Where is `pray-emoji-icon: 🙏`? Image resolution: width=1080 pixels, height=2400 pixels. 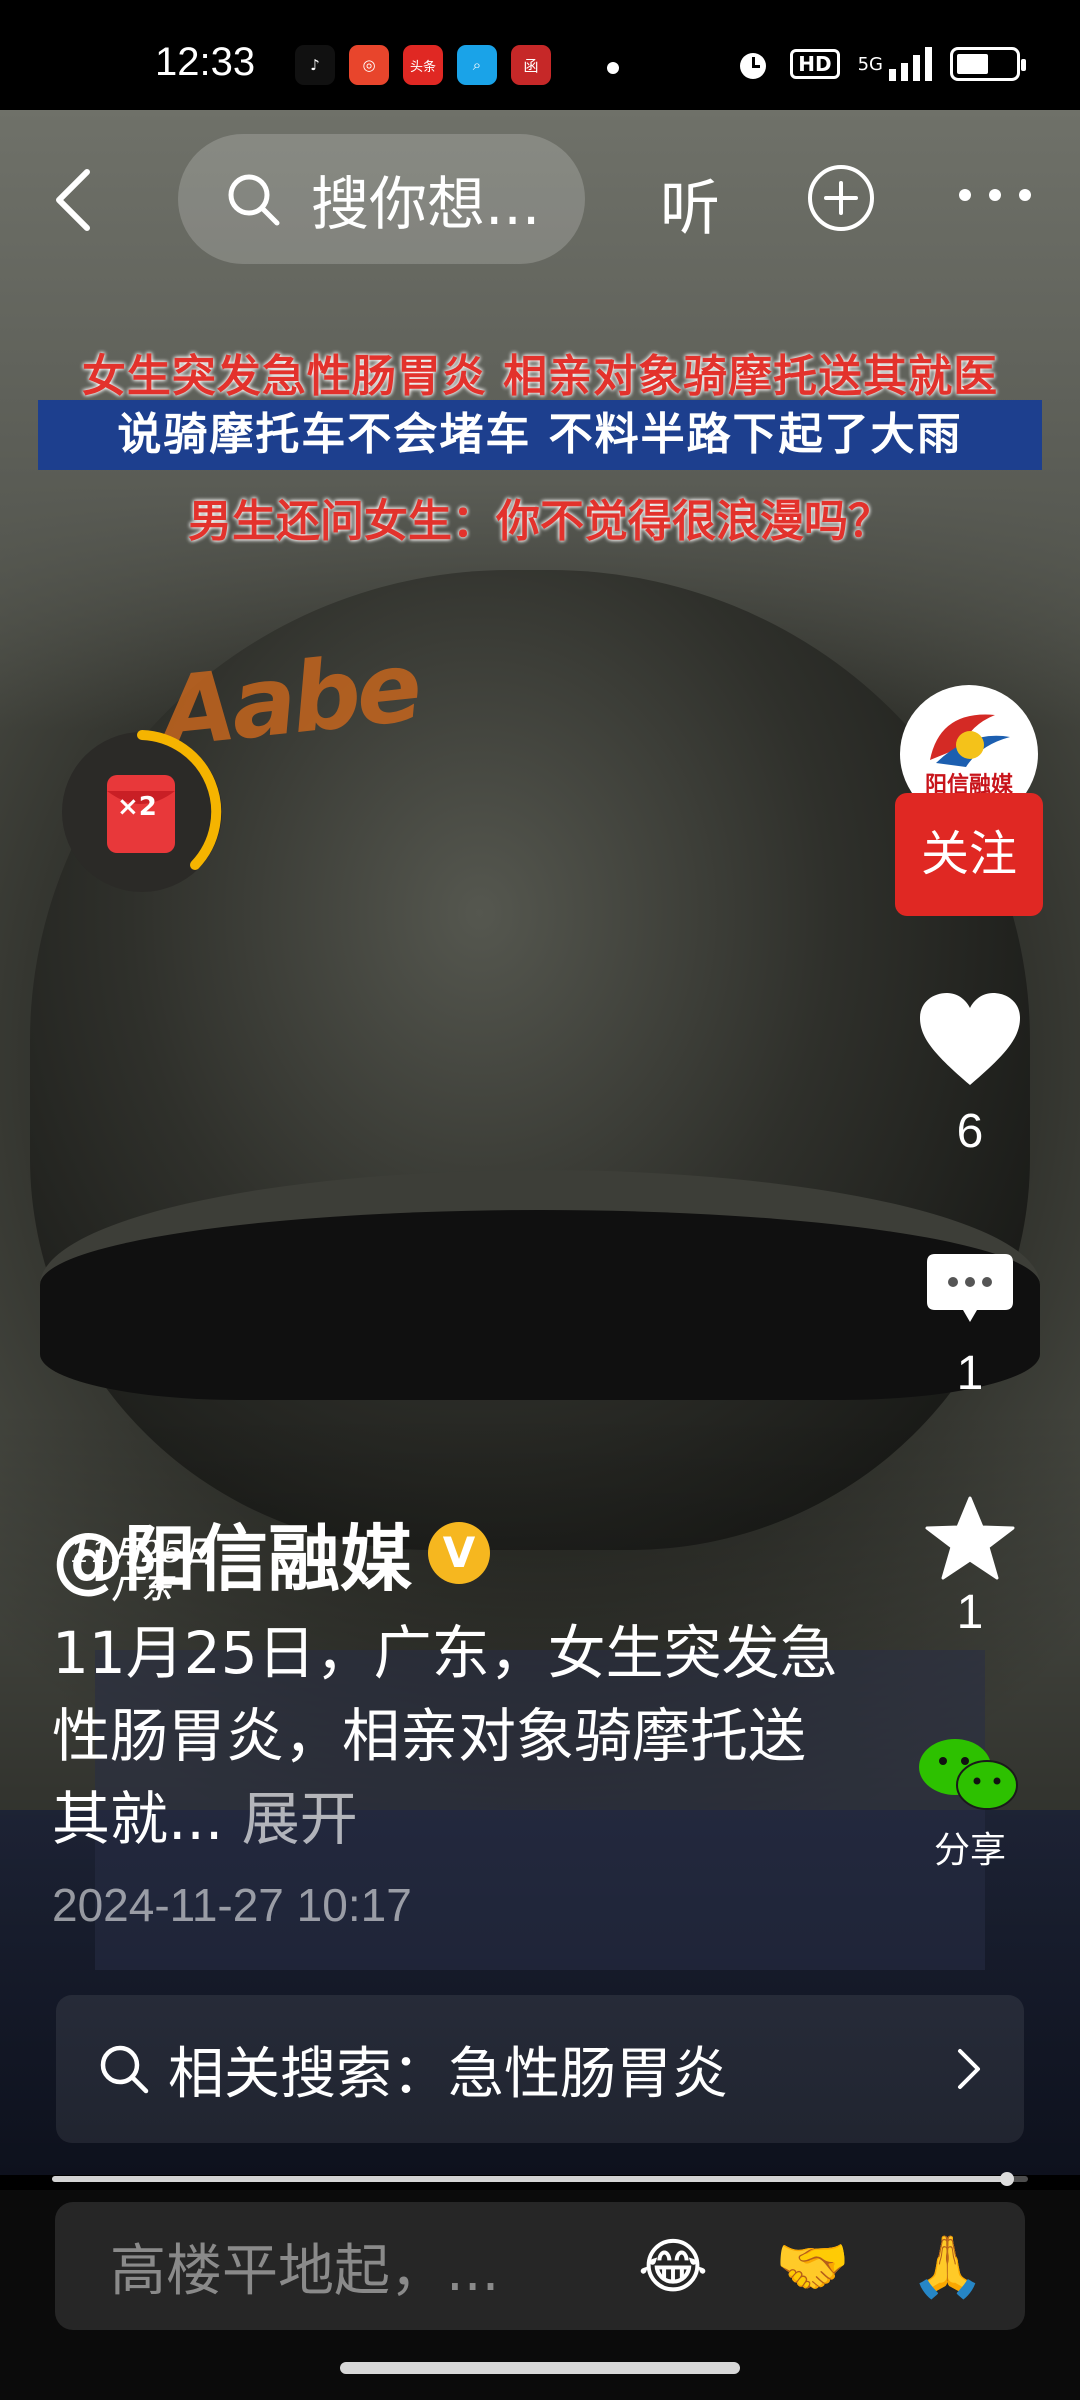 pray-emoji-icon: 🙏 is located at coordinates (947, 2267).